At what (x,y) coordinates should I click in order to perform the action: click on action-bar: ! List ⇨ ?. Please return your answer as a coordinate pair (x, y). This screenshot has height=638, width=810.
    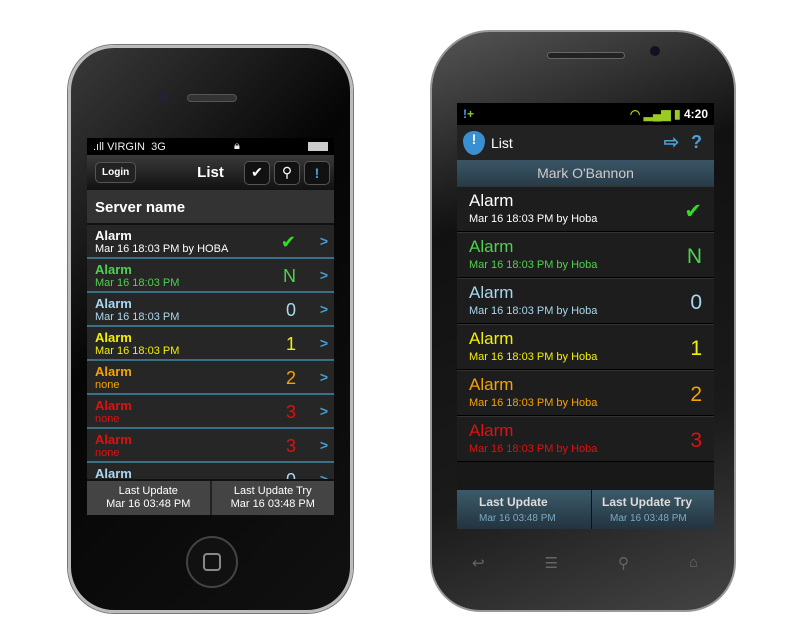
    Looking at the image, I should click on (585, 142).